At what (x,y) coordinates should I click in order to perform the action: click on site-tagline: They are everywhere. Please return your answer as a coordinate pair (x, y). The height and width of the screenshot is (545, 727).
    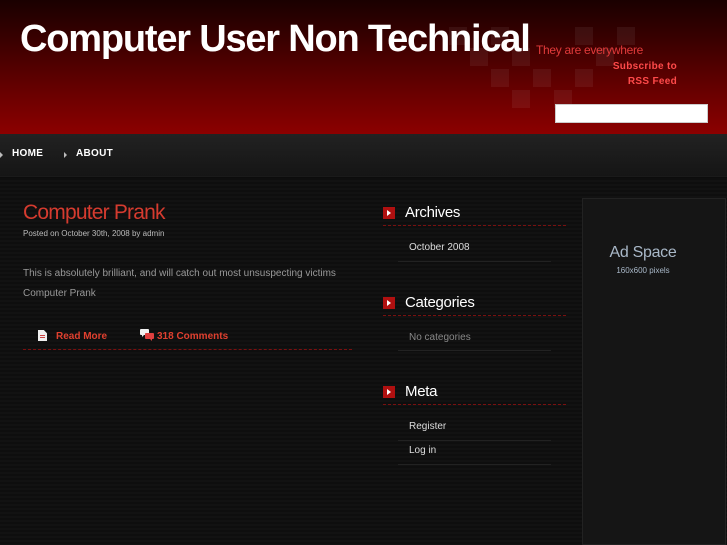
    Looking at the image, I should click on (590, 50).